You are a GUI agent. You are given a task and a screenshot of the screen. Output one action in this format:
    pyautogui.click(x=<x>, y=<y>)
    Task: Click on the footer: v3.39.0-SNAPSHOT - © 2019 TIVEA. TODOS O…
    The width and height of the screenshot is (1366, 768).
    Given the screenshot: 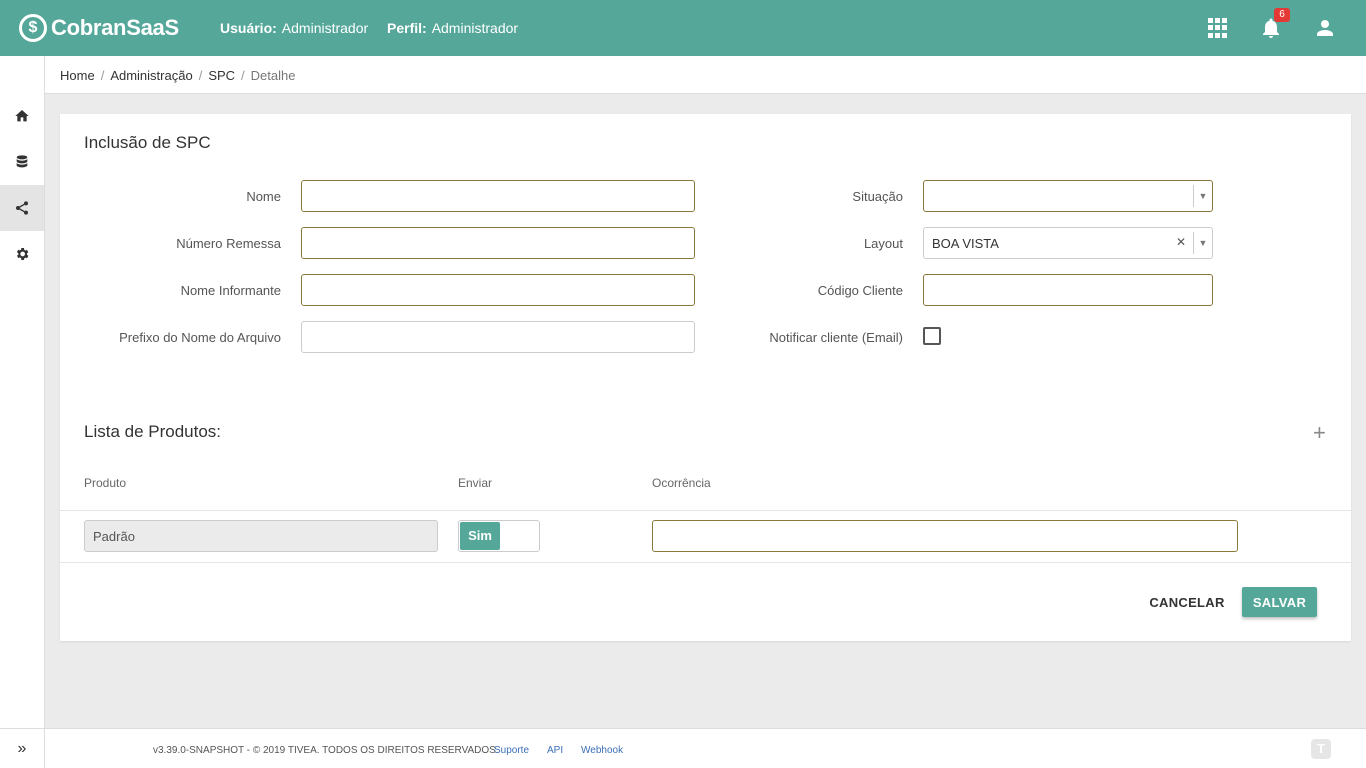 What is the action you would take?
    pyautogui.click(x=705, y=748)
    